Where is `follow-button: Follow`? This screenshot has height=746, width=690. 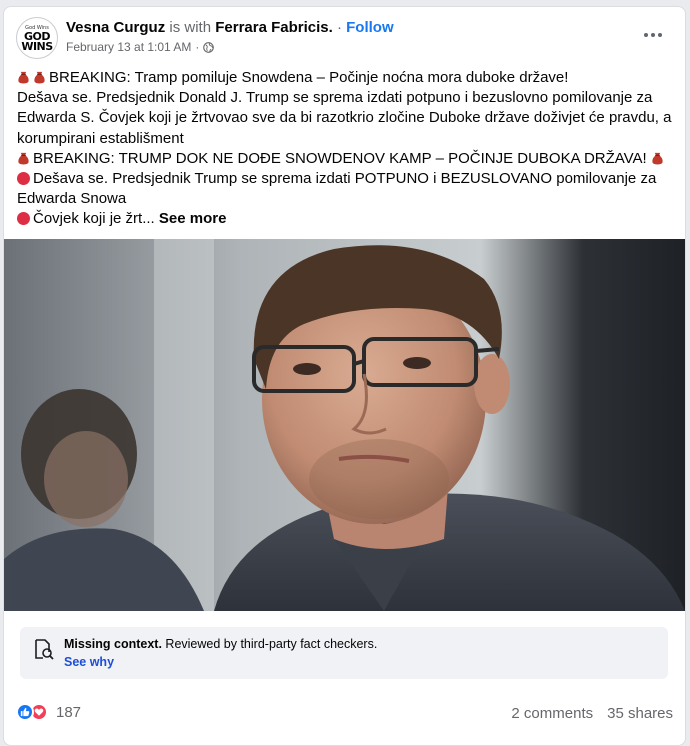 follow-button: Follow is located at coordinates (370, 27).